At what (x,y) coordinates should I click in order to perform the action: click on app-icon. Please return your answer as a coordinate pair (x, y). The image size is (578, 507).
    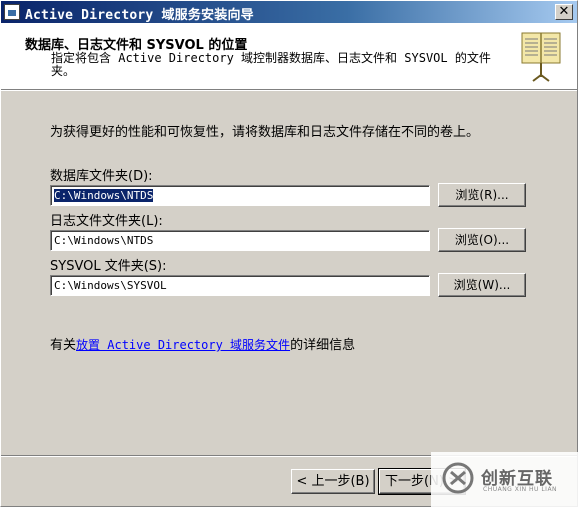
    Looking at the image, I should click on (12, 12).